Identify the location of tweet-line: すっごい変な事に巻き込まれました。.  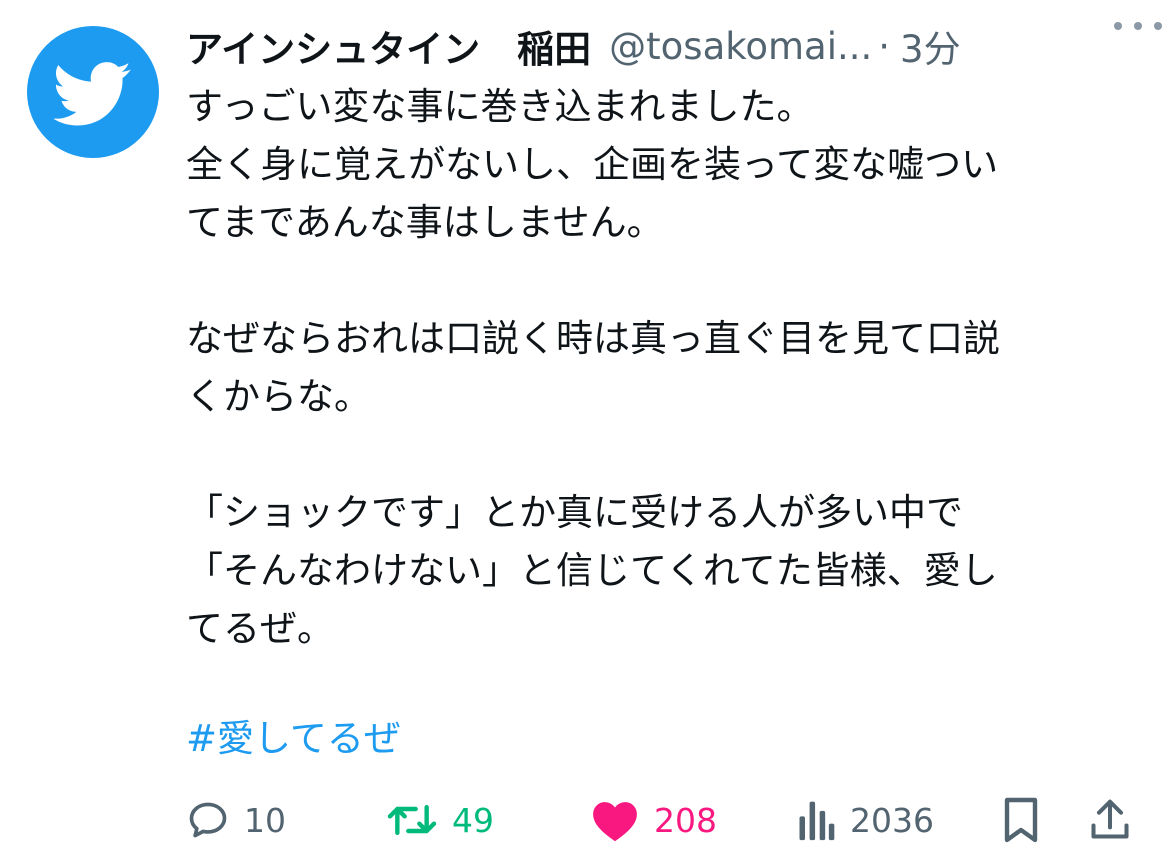
(500, 106).